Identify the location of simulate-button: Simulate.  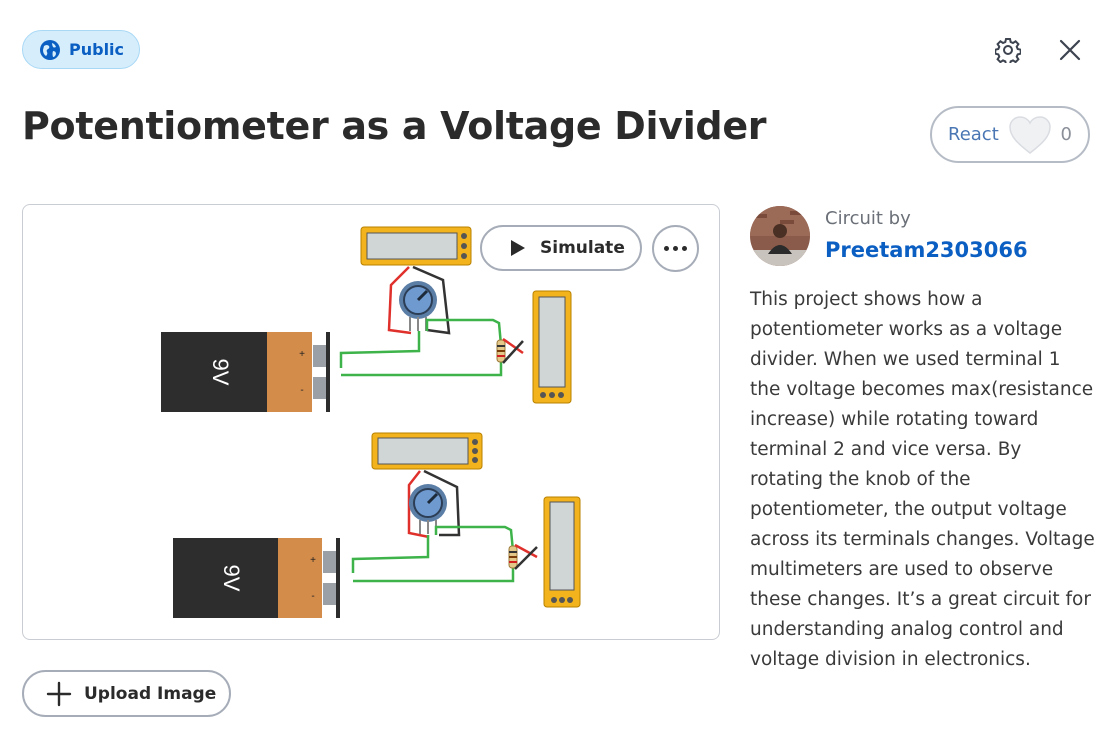
(561, 248).